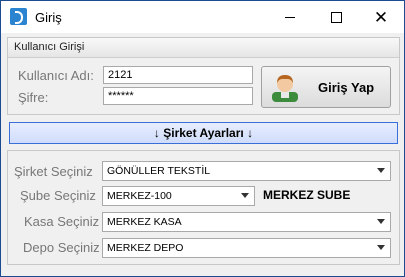  Describe the element at coordinates (159, 171) in the screenshot. I see `company-select-value: GÖNÜLLER TEKSTİL` at that location.